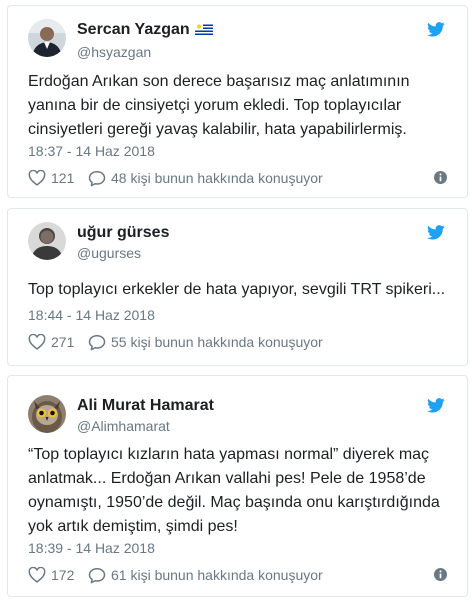  Describe the element at coordinates (217, 575) in the screenshot. I see `conversation-count-text: 61 kişi bunun hakkında konuşuyor` at that location.